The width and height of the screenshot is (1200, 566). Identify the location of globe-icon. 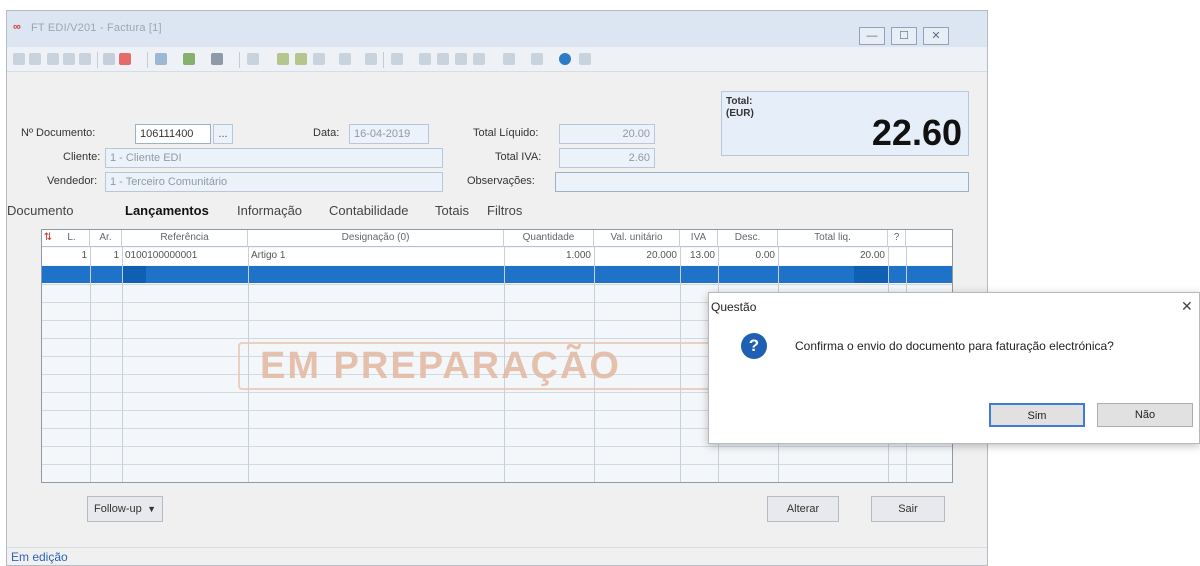
(565, 59).